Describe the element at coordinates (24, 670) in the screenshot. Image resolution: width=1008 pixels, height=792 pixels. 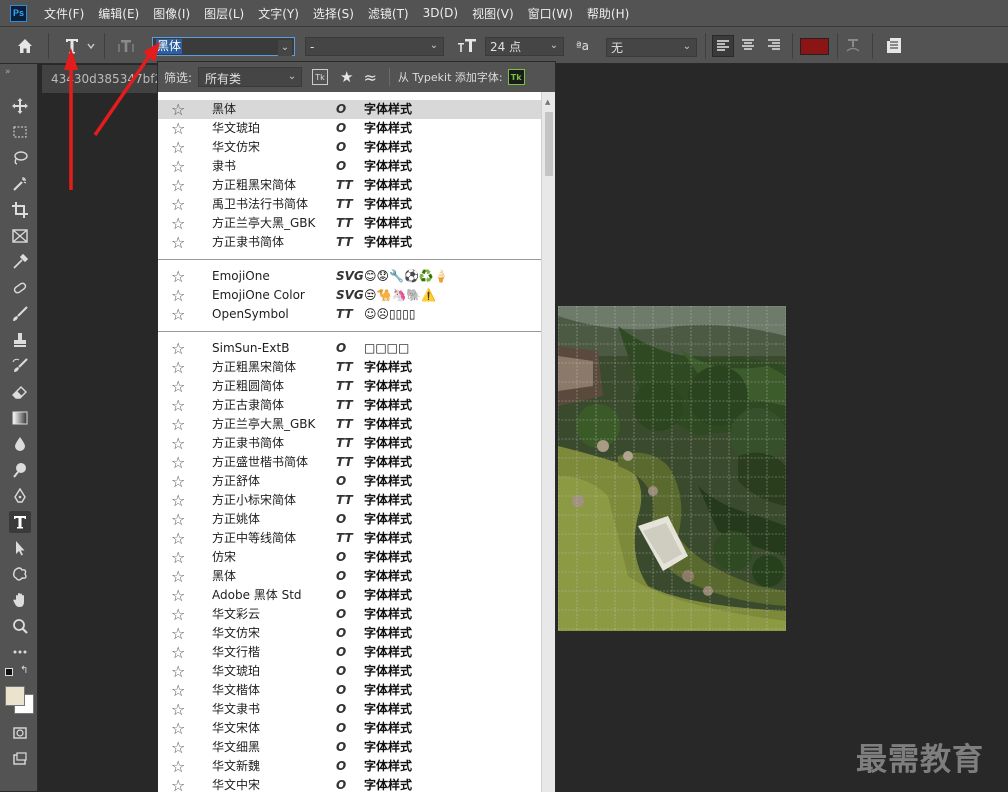
I see `swap-colors-icon: ↰` at that location.